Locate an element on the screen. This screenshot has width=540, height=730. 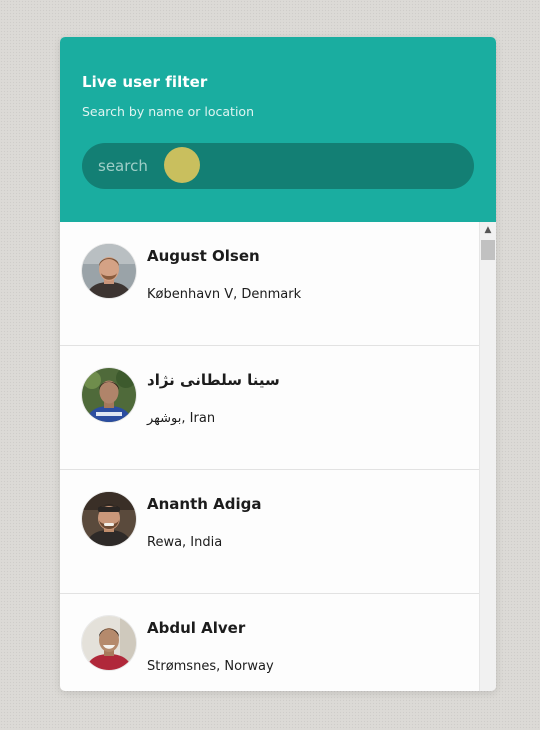
list-item: Abdul Alver Strømsnes, Norway is located at coordinates (269, 642).